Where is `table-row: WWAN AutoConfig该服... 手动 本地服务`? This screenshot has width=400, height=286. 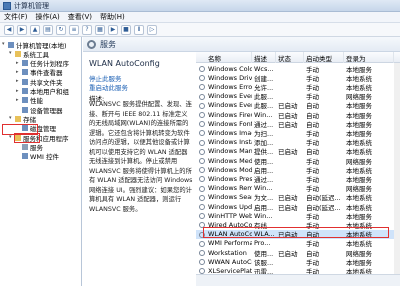
table-row: WWAN AutoConfig该服... 手动 本地服务 is located at coordinates (298, 261).